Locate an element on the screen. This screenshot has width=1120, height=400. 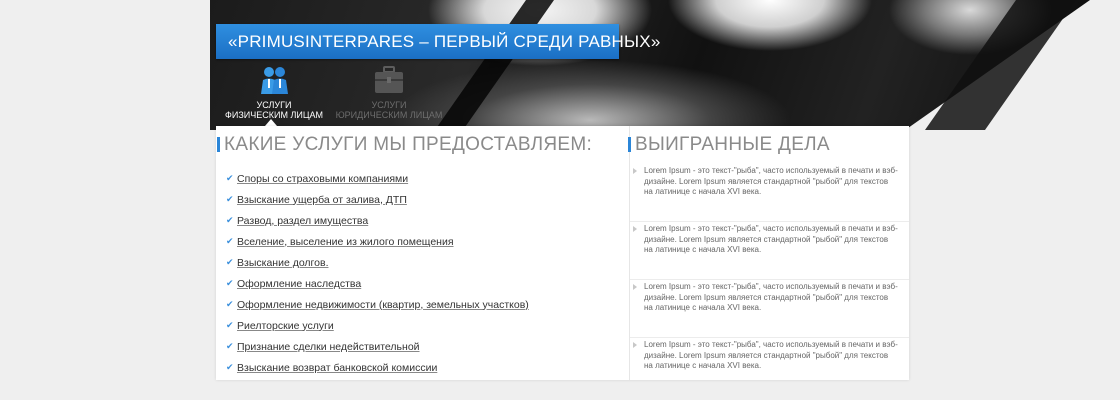
list-item: ✔ Взыскание ущерба от залива, ДТП is located at coordinates (377, 199).